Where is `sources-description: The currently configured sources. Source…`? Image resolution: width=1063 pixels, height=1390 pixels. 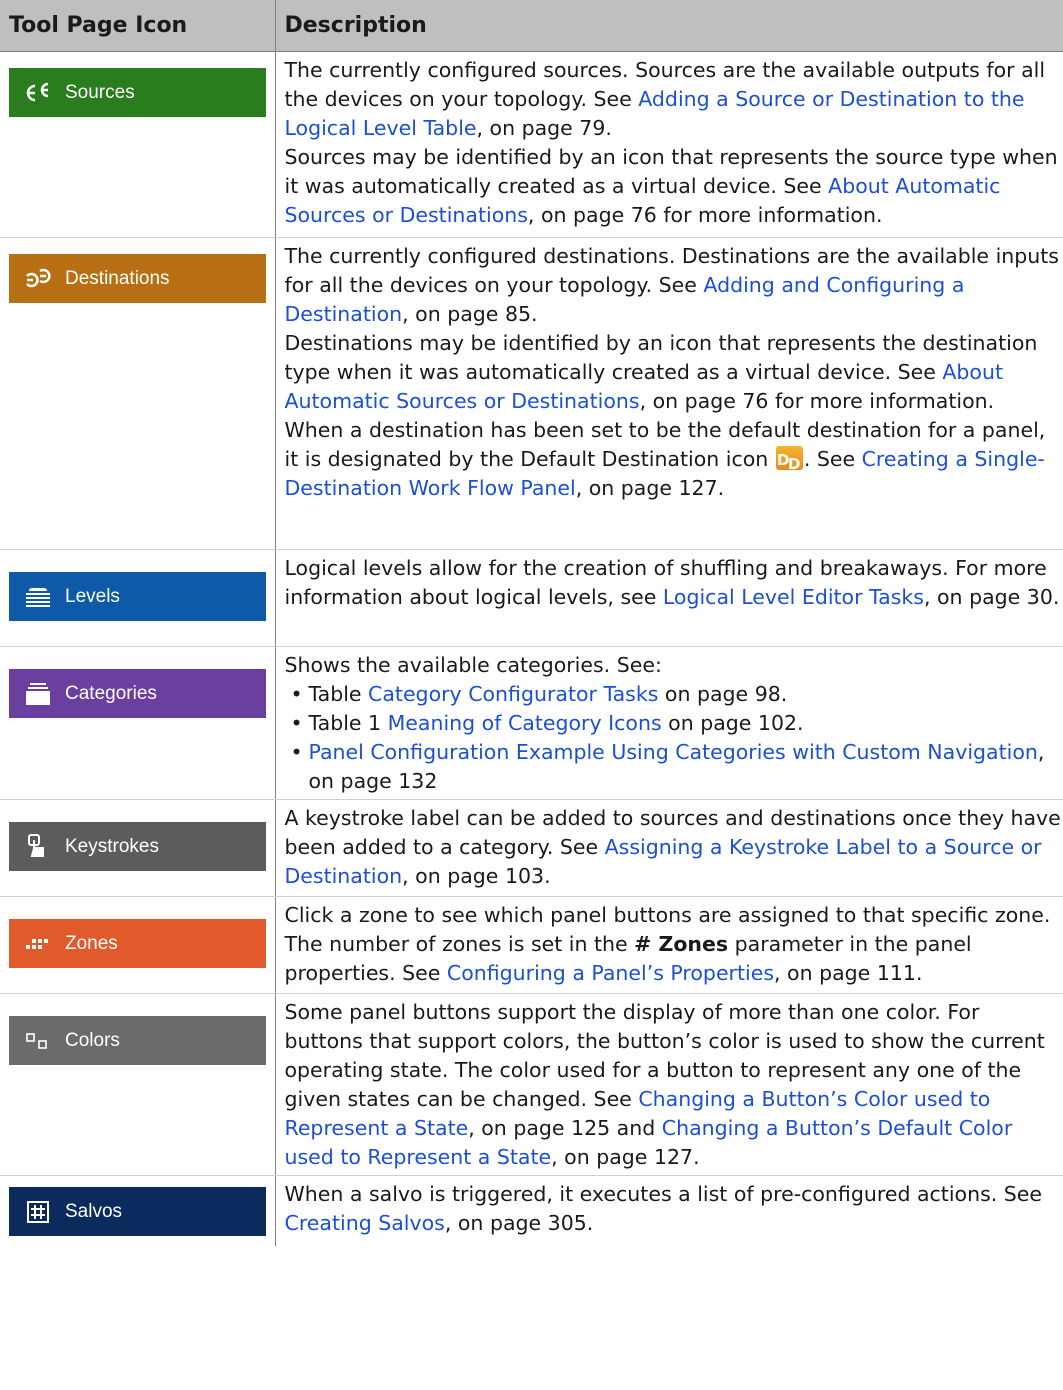
sources-description: The currently configured sources. Source… is located at coordinates (668, 144).